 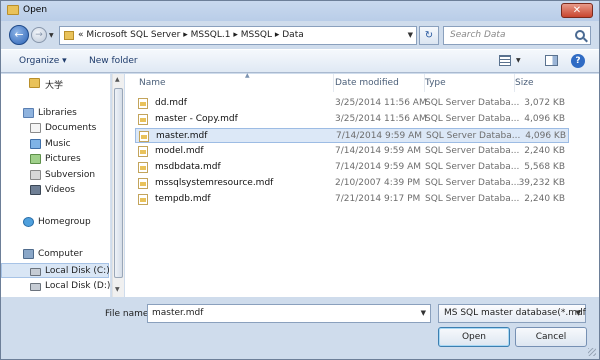 I want to click on nav-item-local-disk-d: Local Disk (D:), so click(x=55, y=286).